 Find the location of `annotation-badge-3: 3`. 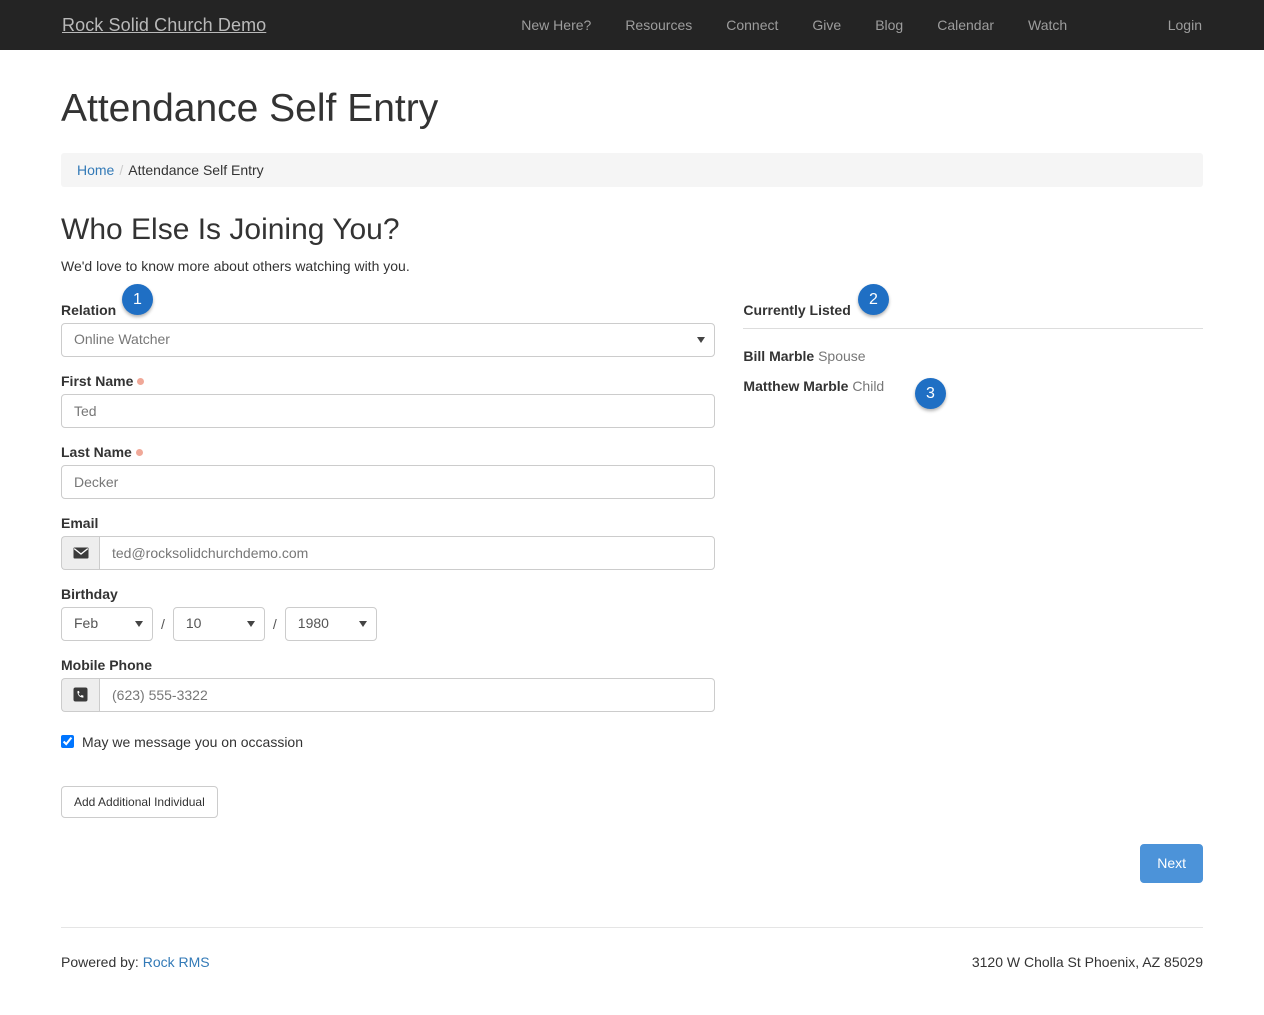

annotation-badge-3: 3 is located at coordinates (930, 393).